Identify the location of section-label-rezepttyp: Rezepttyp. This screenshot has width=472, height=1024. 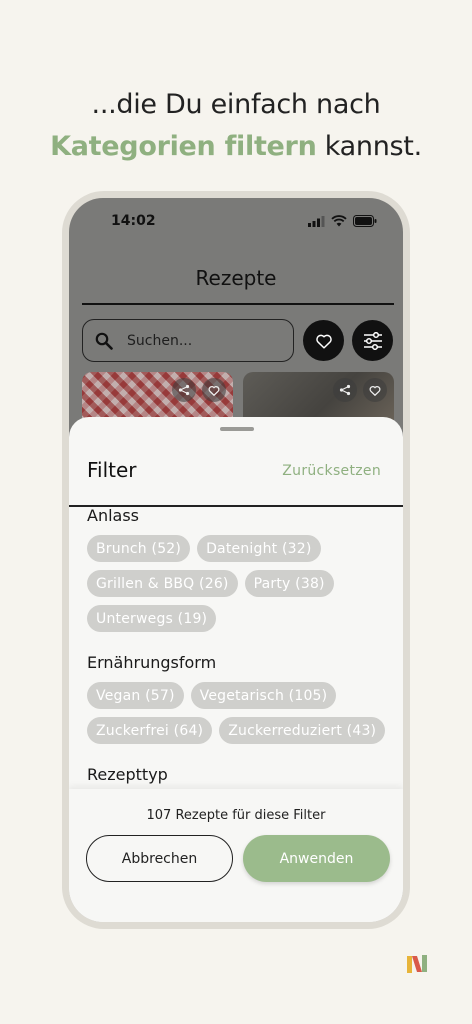
(127, 774).